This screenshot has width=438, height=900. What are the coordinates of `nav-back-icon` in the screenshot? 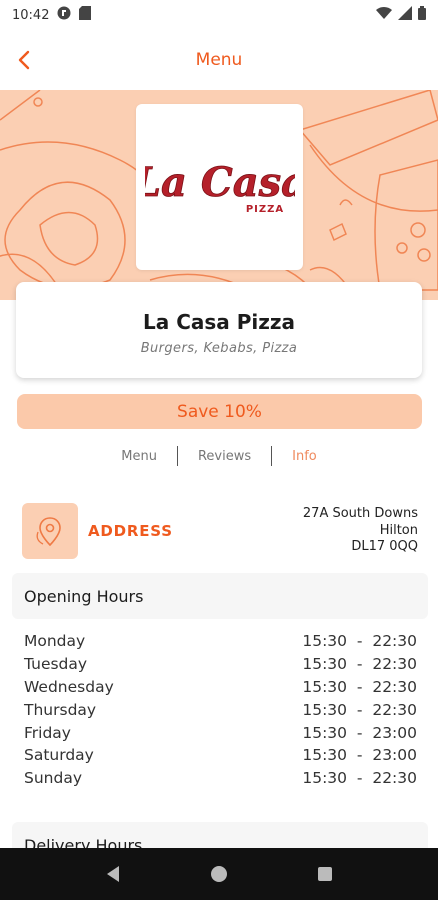 It's located at (113, 874).